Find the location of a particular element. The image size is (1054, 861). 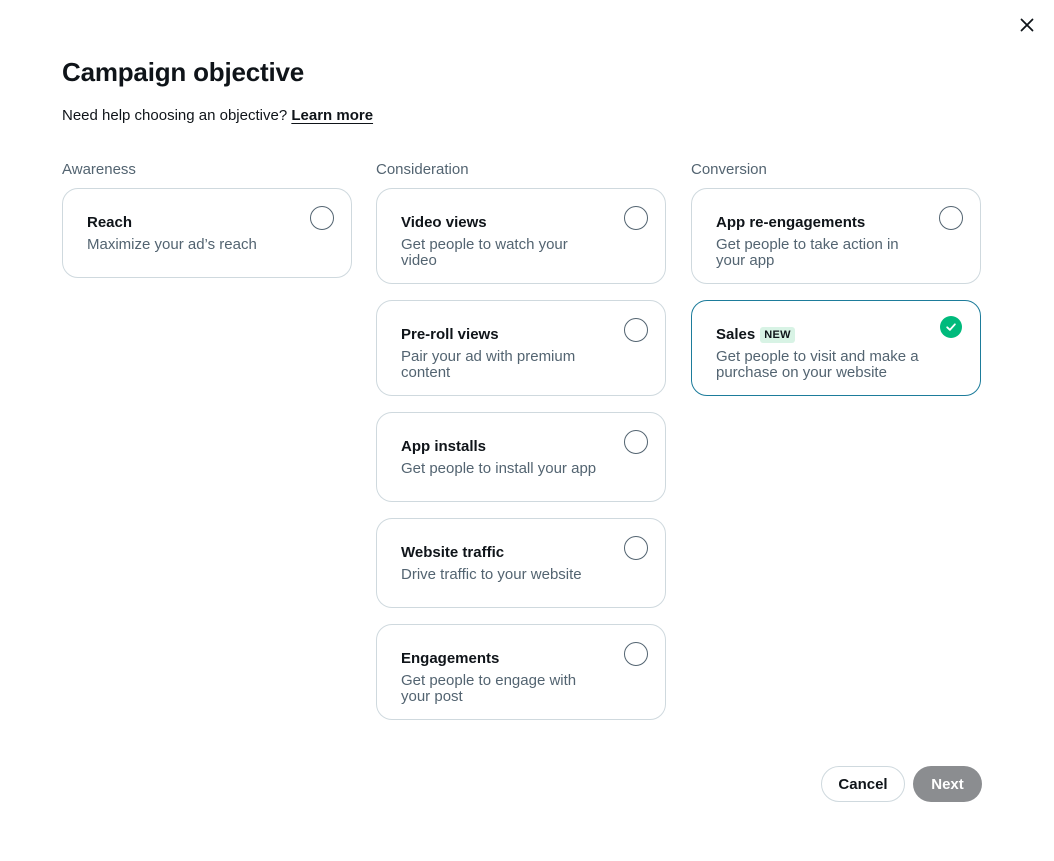

page-title: Campaign objective is located at coordinates (183, 72).